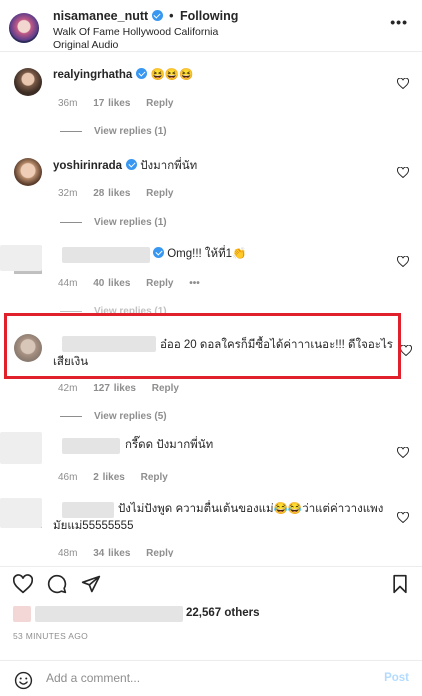 The image size is (422, 696). Describe the element at coordinates (172, 75) in the screenshot. I see `comment-text: 😆😆😆` at that location.